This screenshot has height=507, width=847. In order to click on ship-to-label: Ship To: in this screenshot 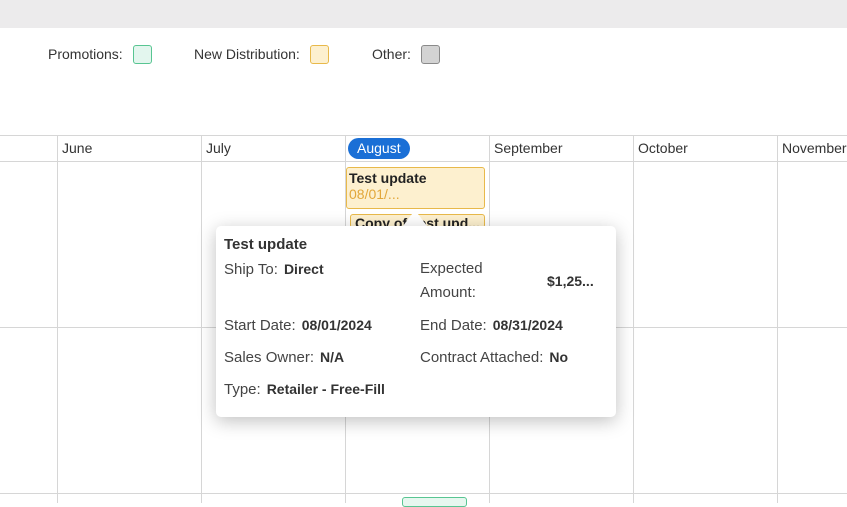, I will do `click(251, 269)`.